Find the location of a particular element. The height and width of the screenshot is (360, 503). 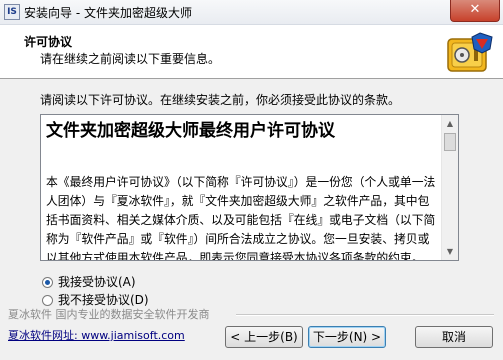

instruction-text: 请阅读以下许可协议。在继续安装之前，你必须接受此协议的条款。 is located at coordinates (220, 100).